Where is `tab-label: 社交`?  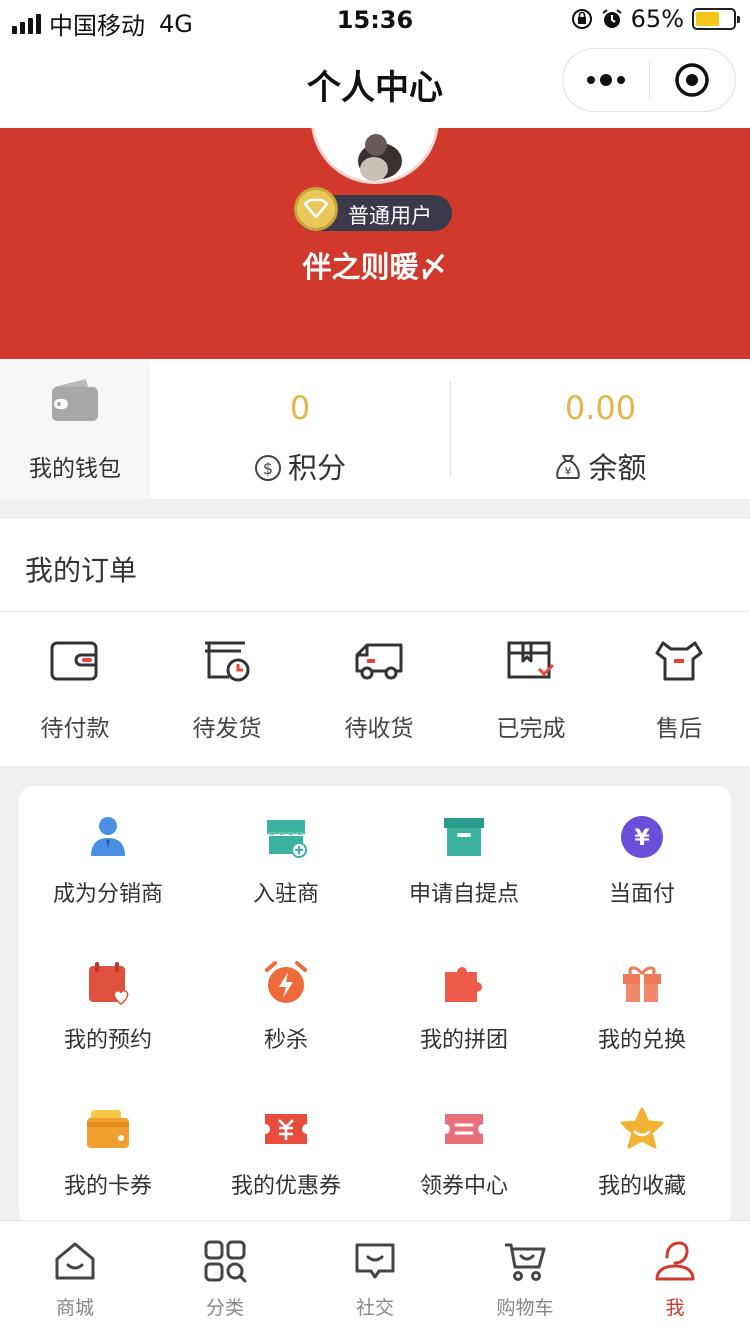
tab-label: 社交 is located at coordinates (374, 1308).